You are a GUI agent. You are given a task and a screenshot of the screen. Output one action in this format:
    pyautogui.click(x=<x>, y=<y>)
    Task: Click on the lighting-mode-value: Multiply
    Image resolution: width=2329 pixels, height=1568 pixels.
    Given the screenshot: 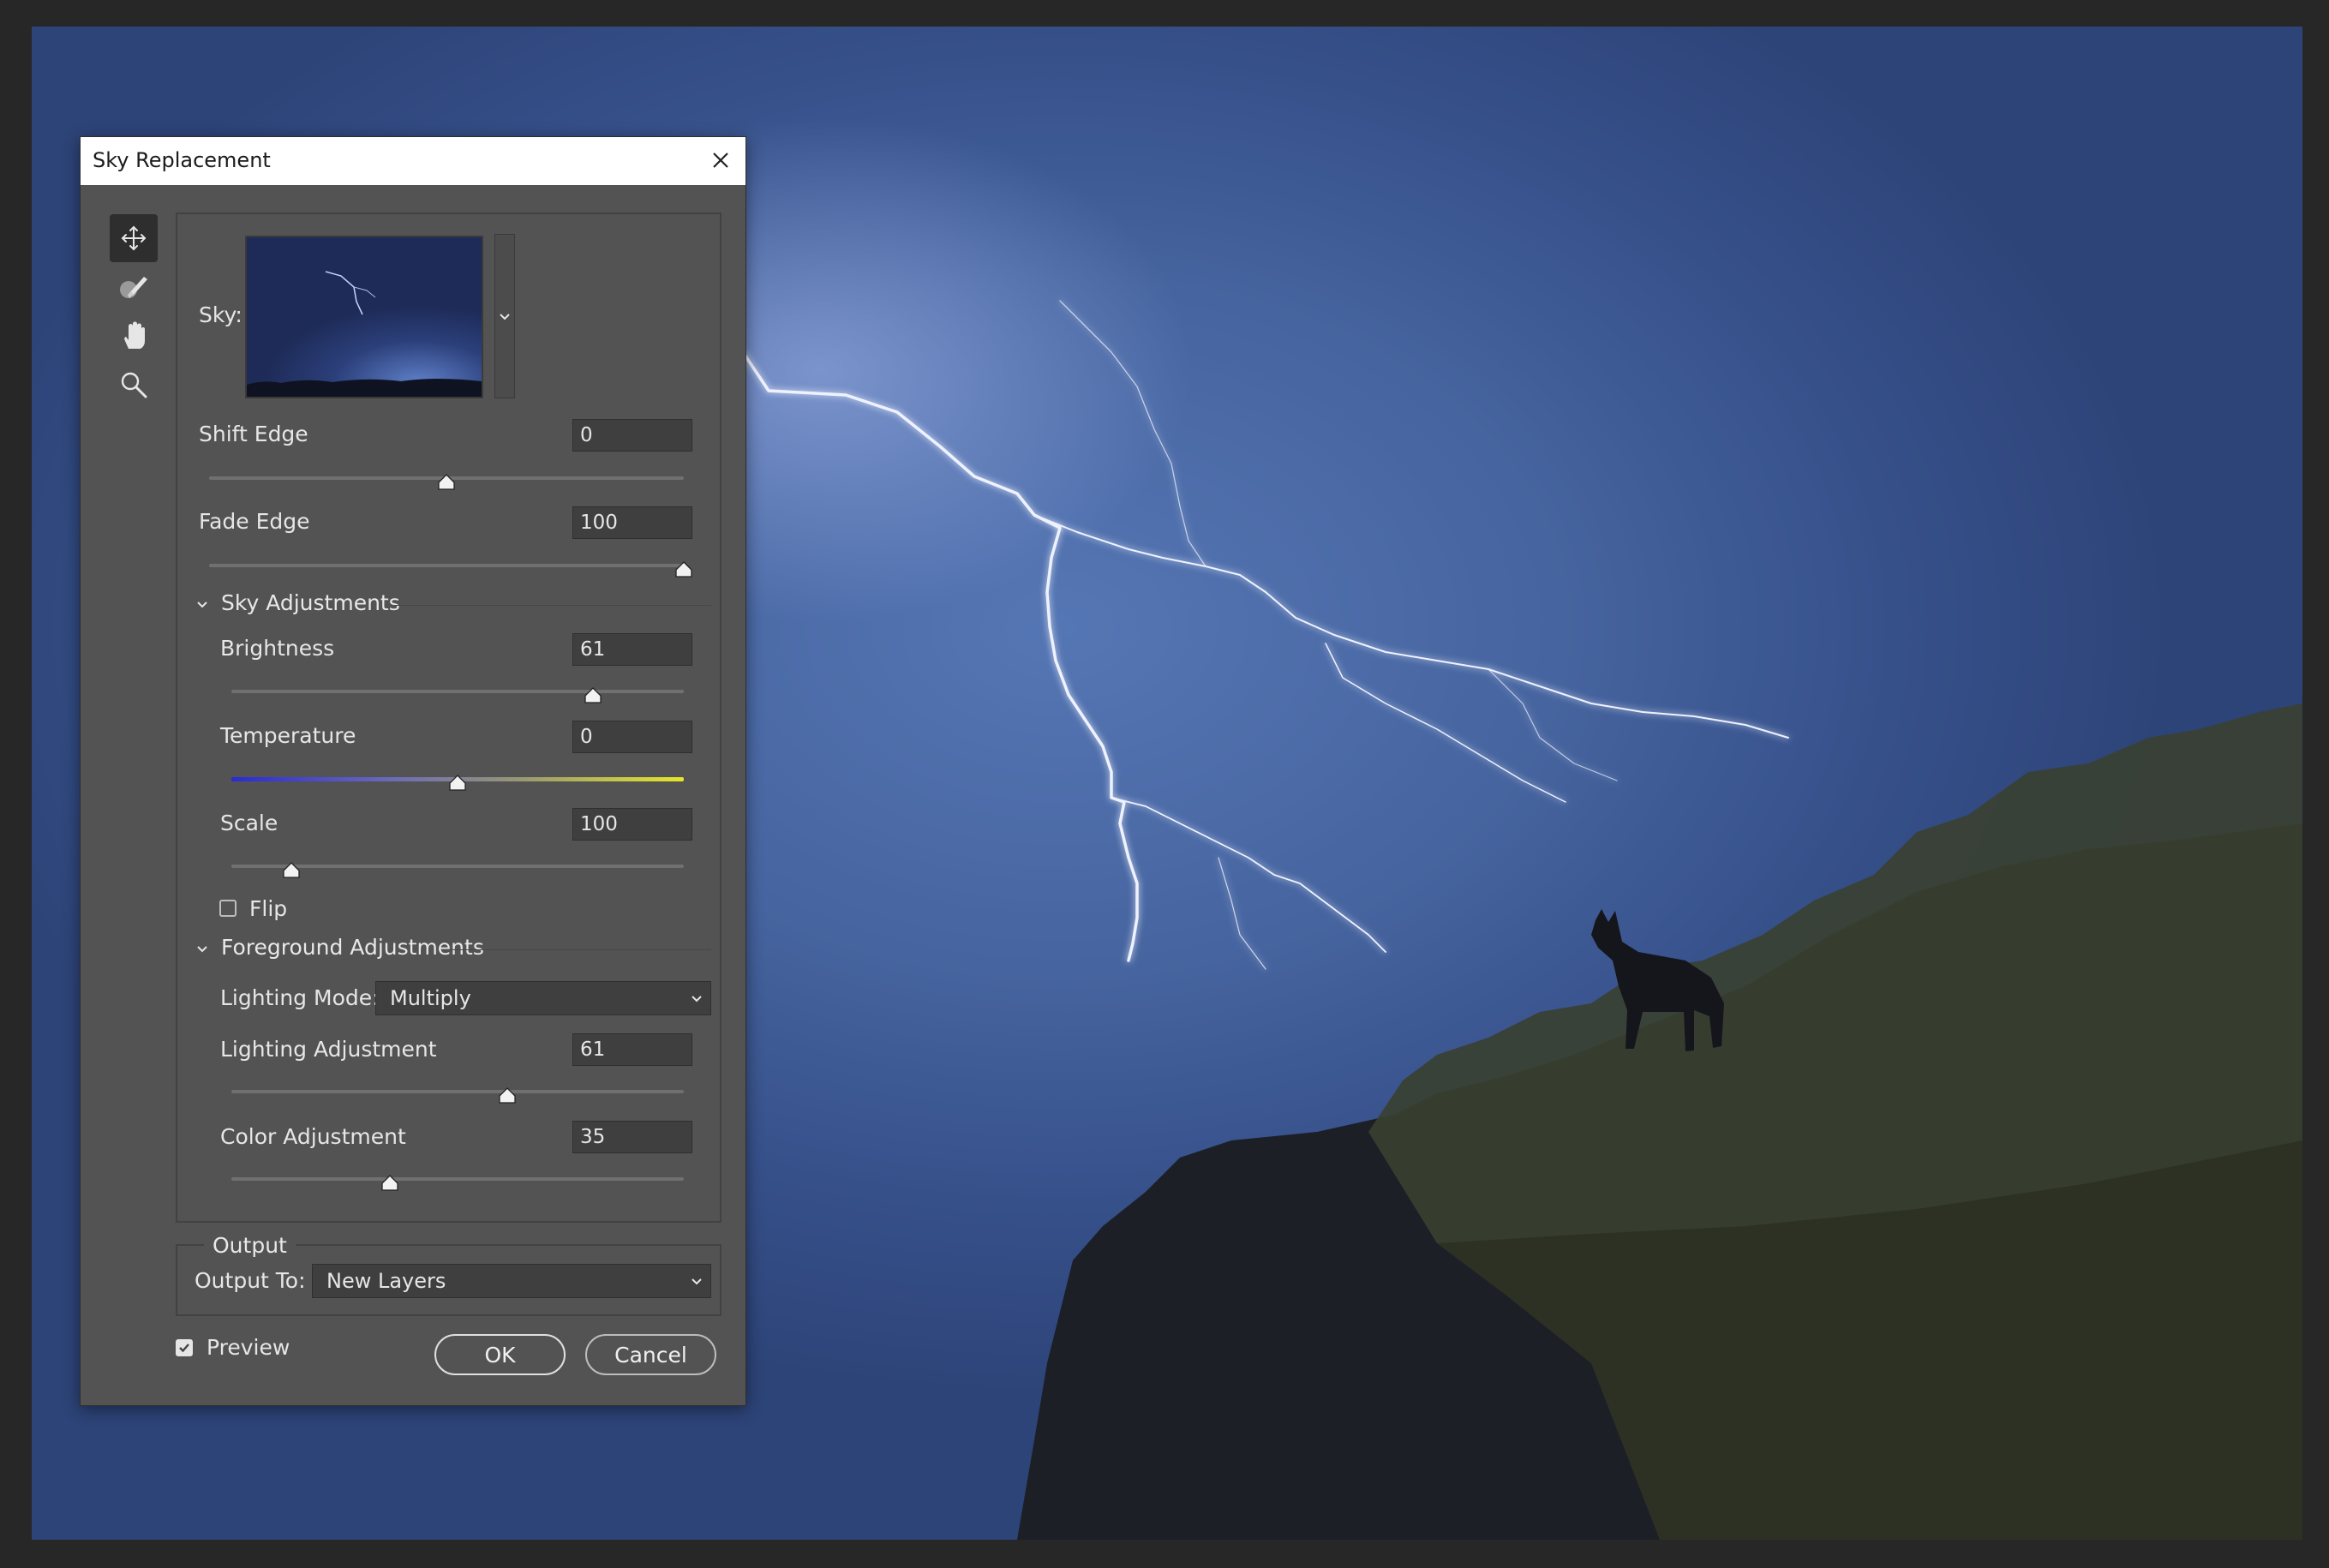 What is the action you would take?
    pyautogui.click(x=430, y=998)
    